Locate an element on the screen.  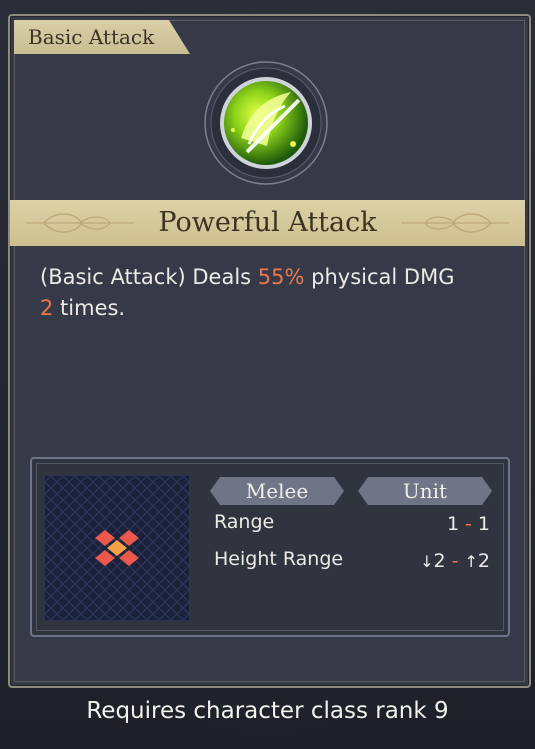
description-text: times. is located at coordinates (89, 308).